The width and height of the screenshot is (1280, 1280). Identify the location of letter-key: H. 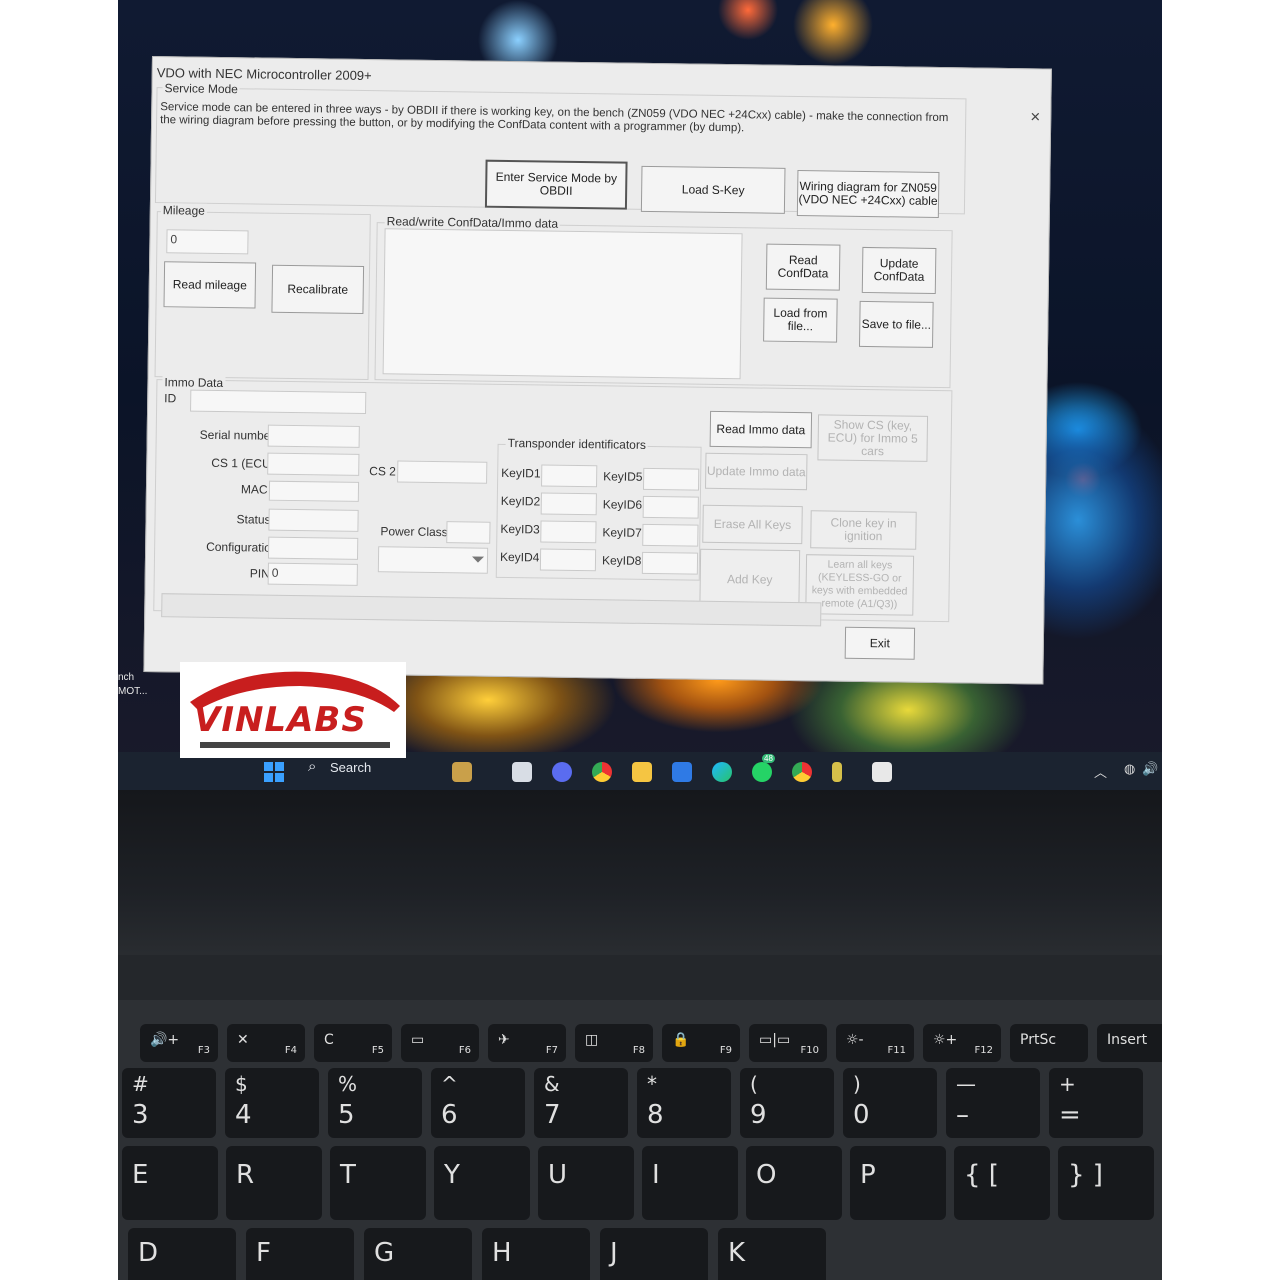
(536, 1254).